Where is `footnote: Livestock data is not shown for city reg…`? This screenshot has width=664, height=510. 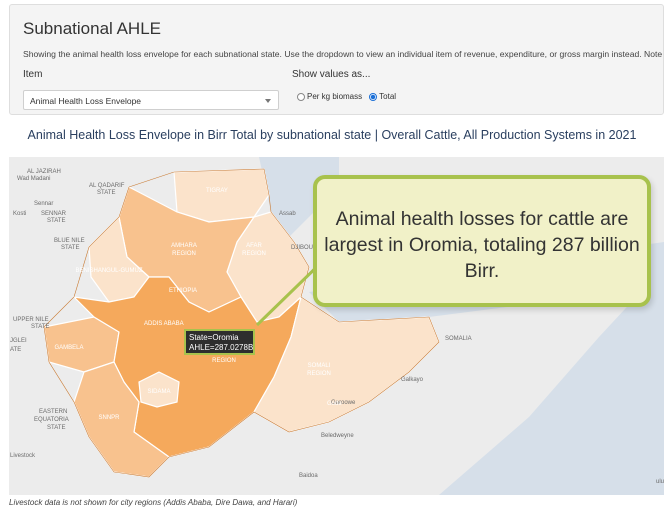 footnote: Livestock data is not shown for city reg… is located at coordinates (153, 502).